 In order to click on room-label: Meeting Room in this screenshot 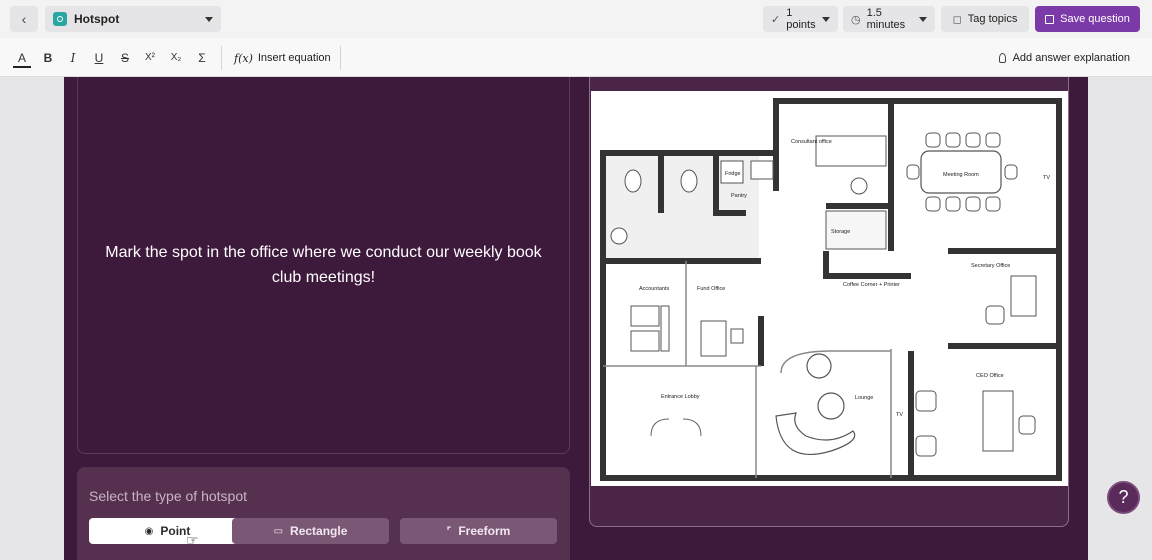, I will do `click(961, 175)`.